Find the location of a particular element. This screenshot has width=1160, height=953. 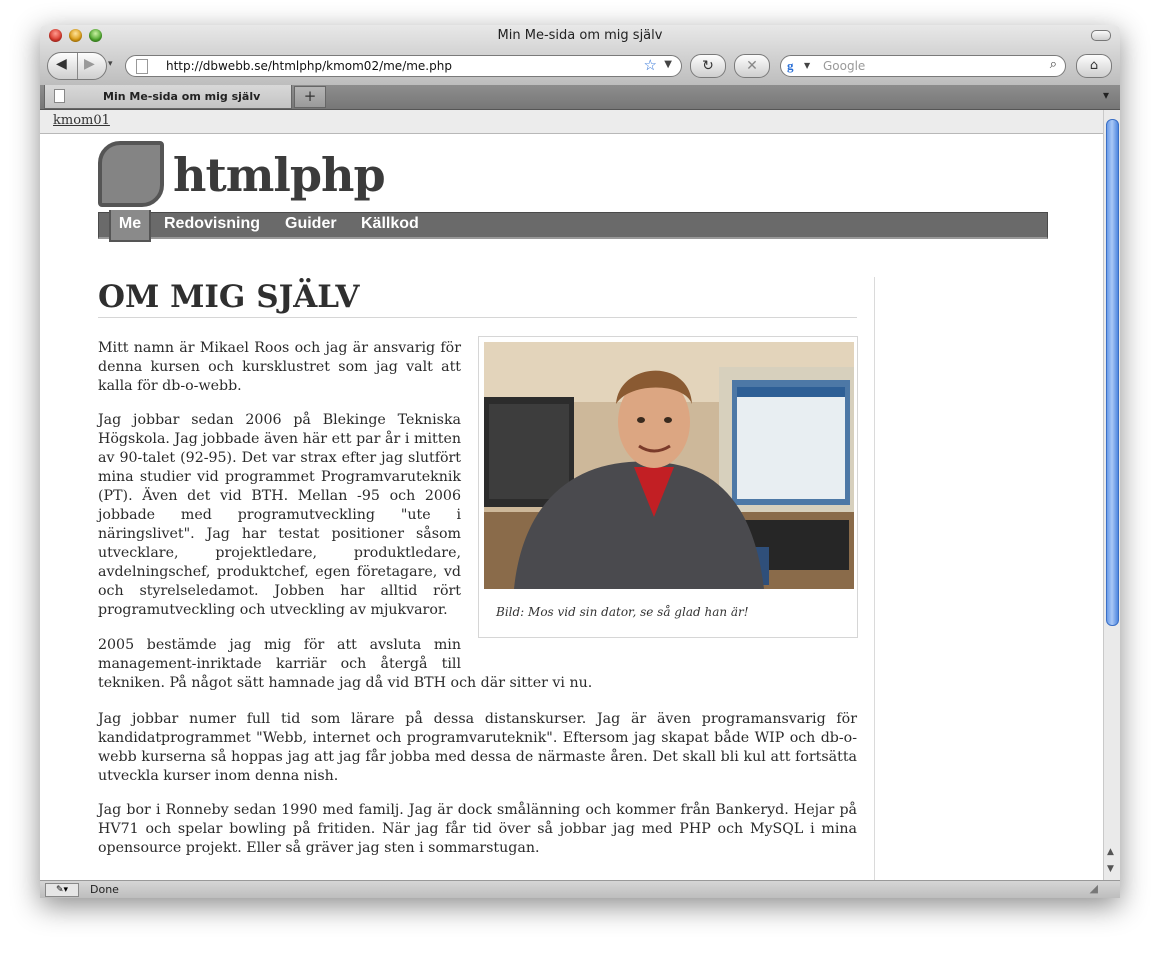

vertical-scrollbar: ▲ ▼ is located at coordinates (1111, 495).